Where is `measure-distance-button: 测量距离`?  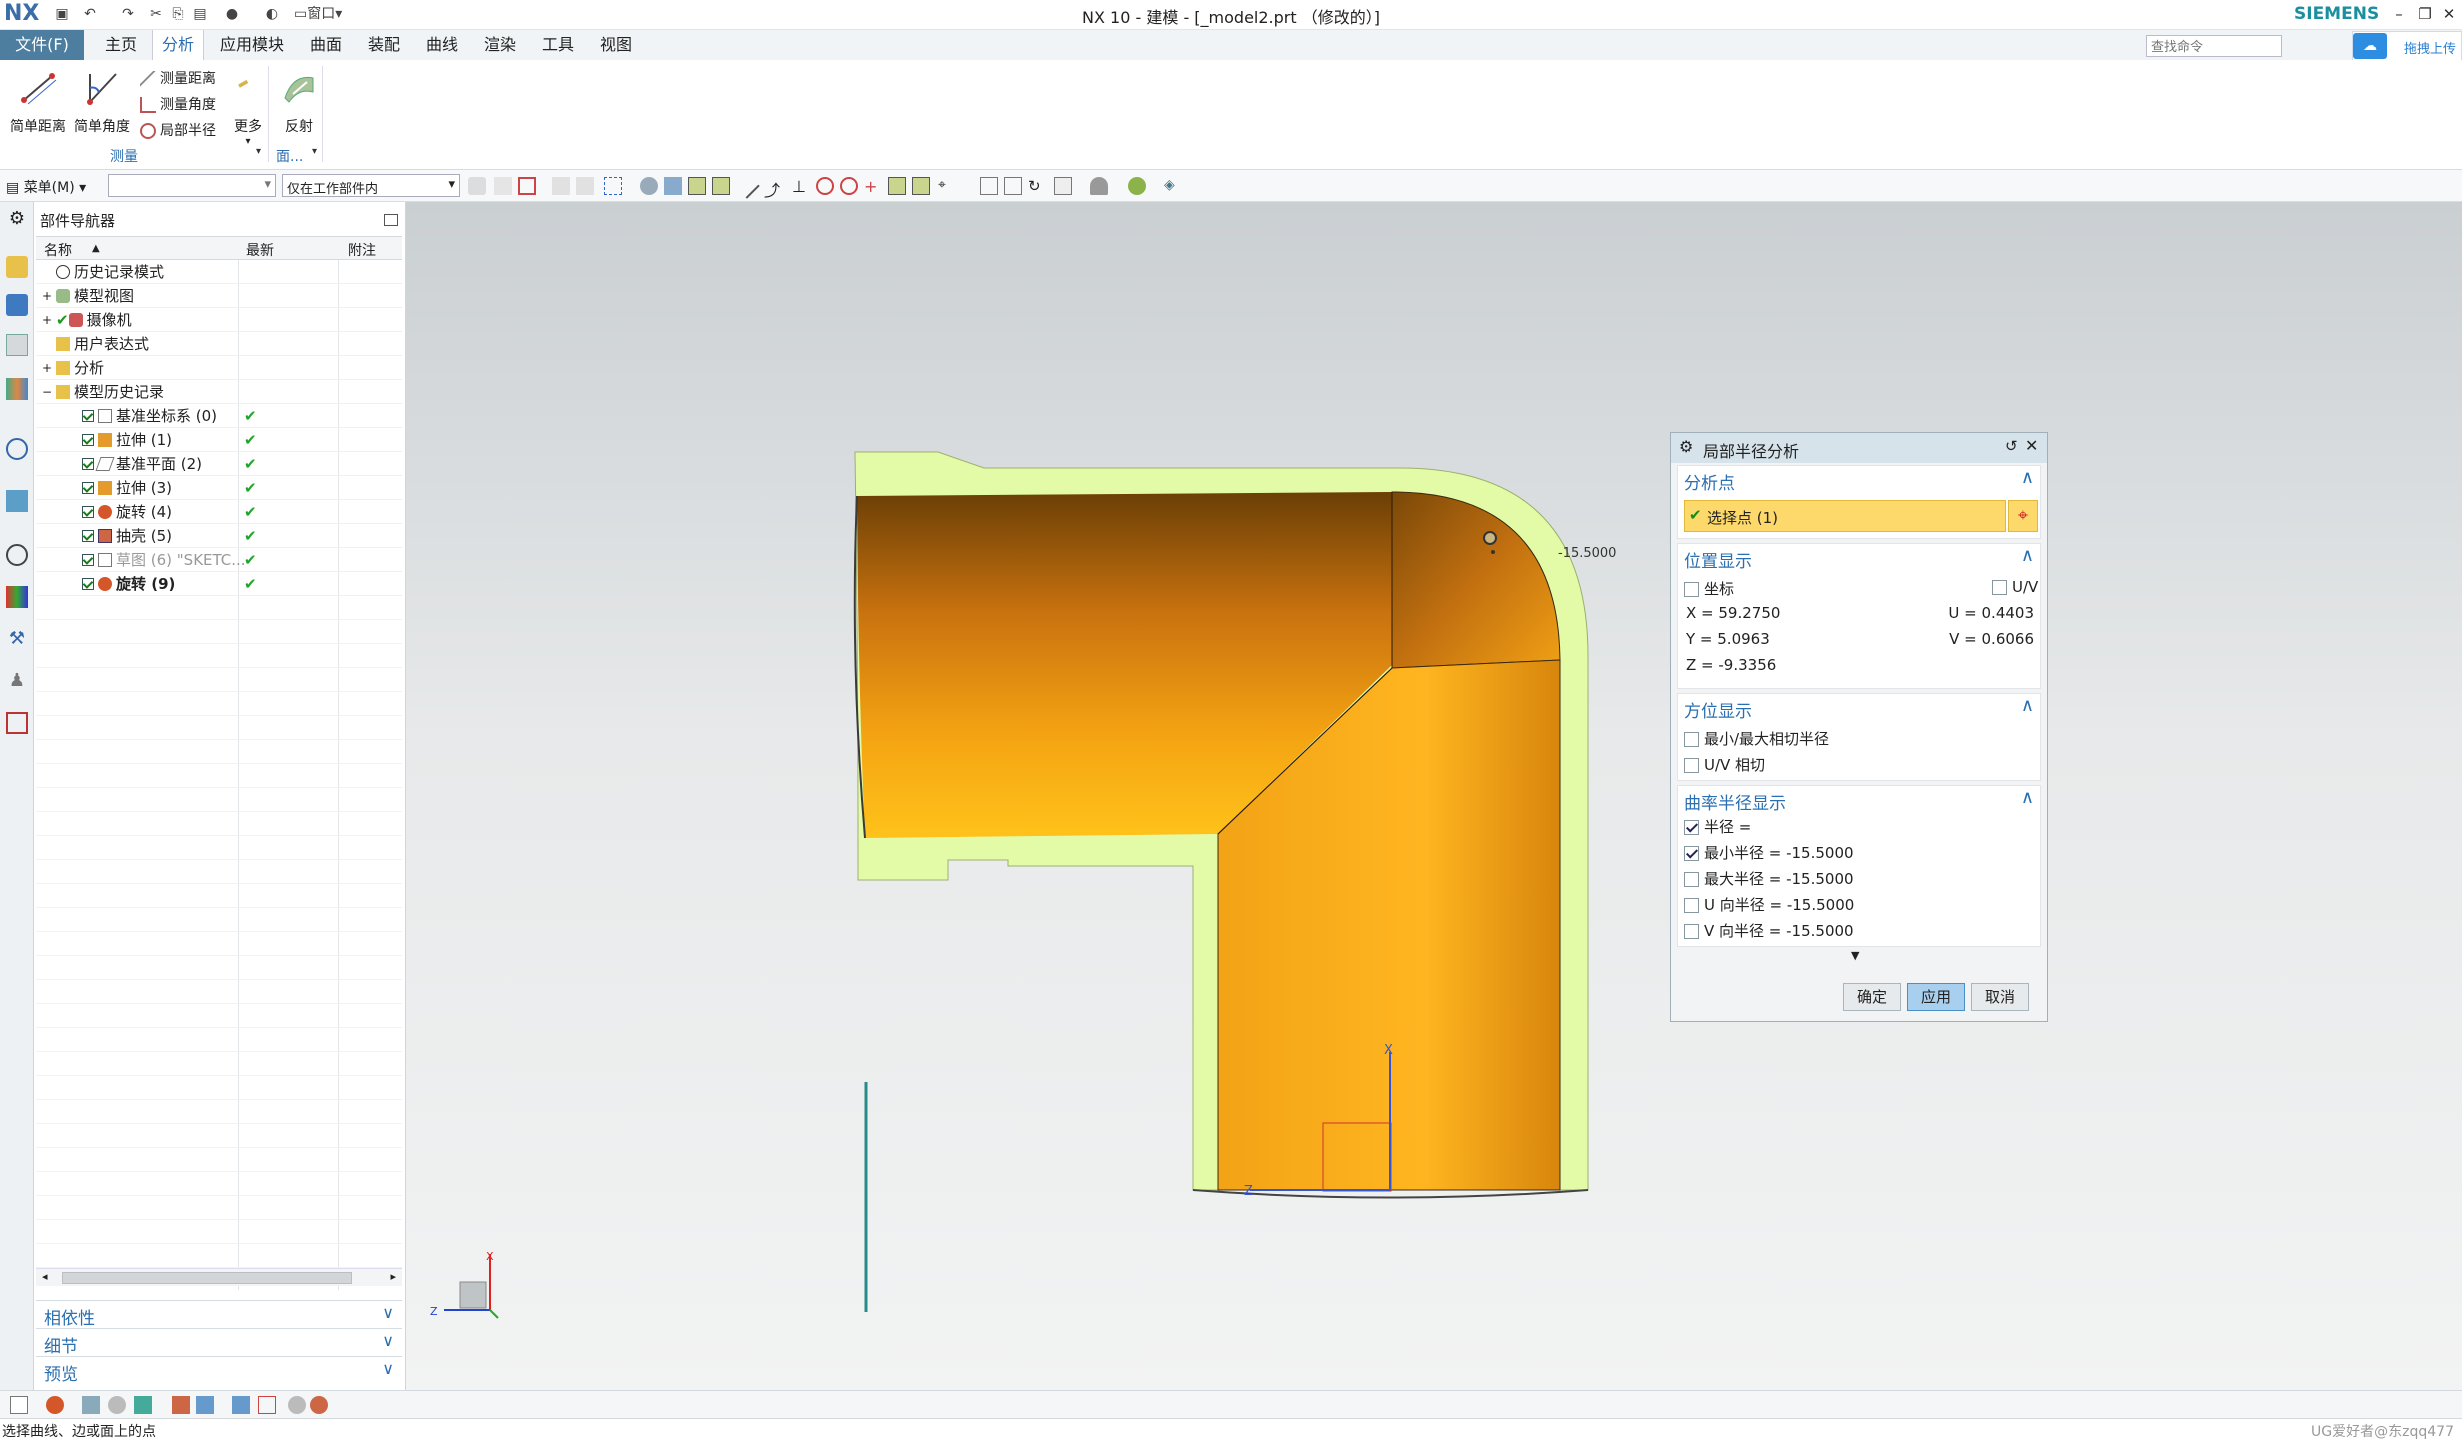 measure-distance-button: 测量距离 is located at coordinates (178, 78).